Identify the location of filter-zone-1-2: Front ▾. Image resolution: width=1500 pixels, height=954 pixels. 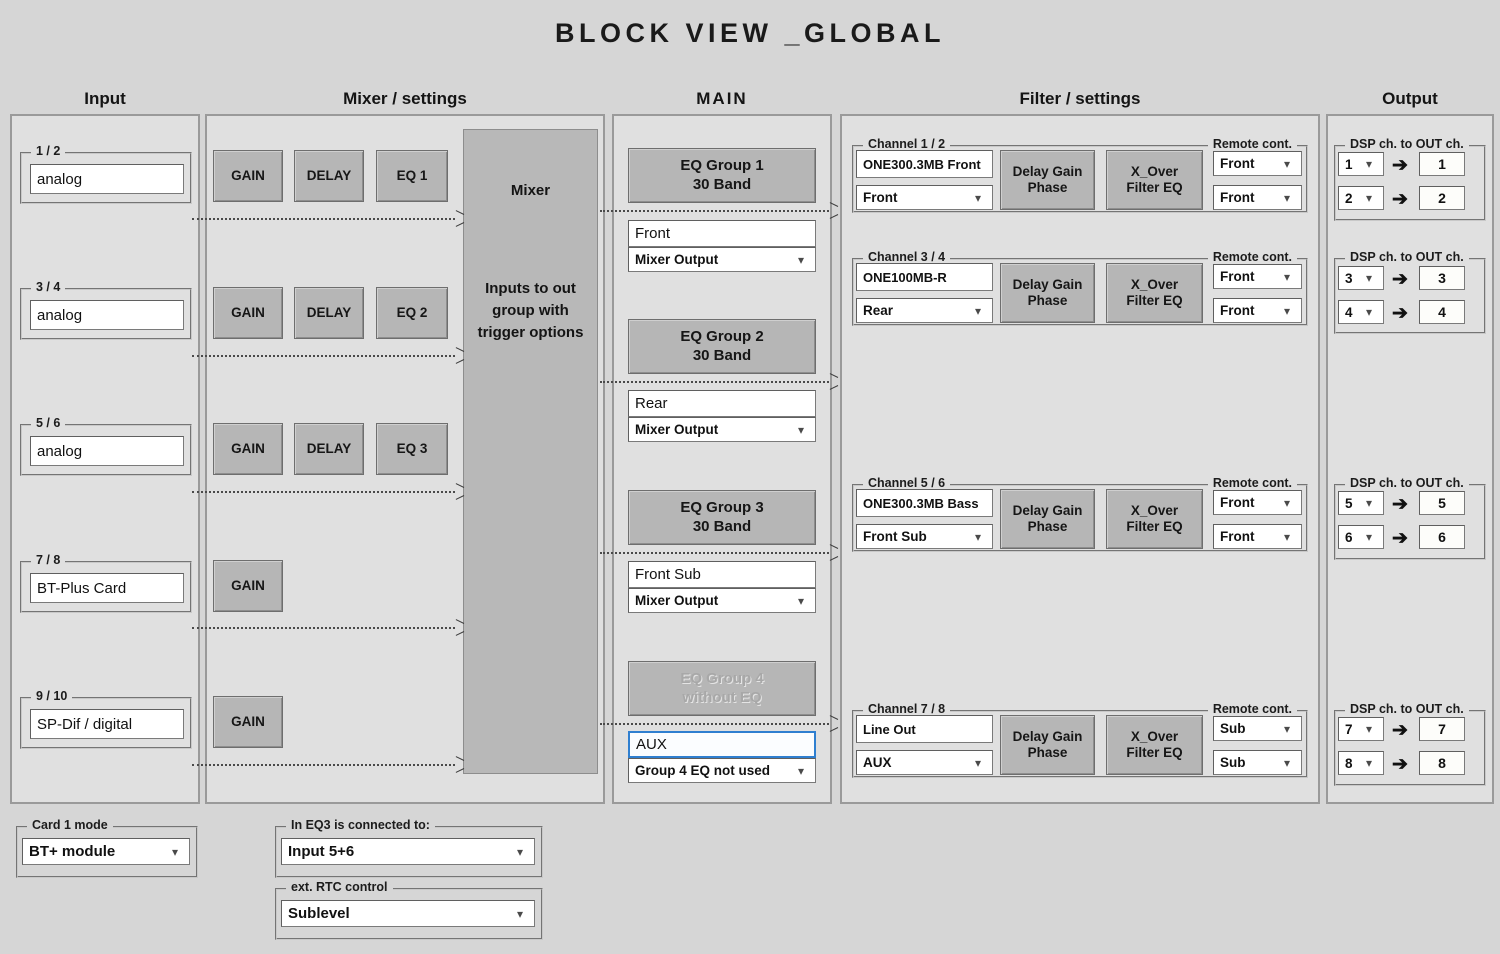
(924, 197).